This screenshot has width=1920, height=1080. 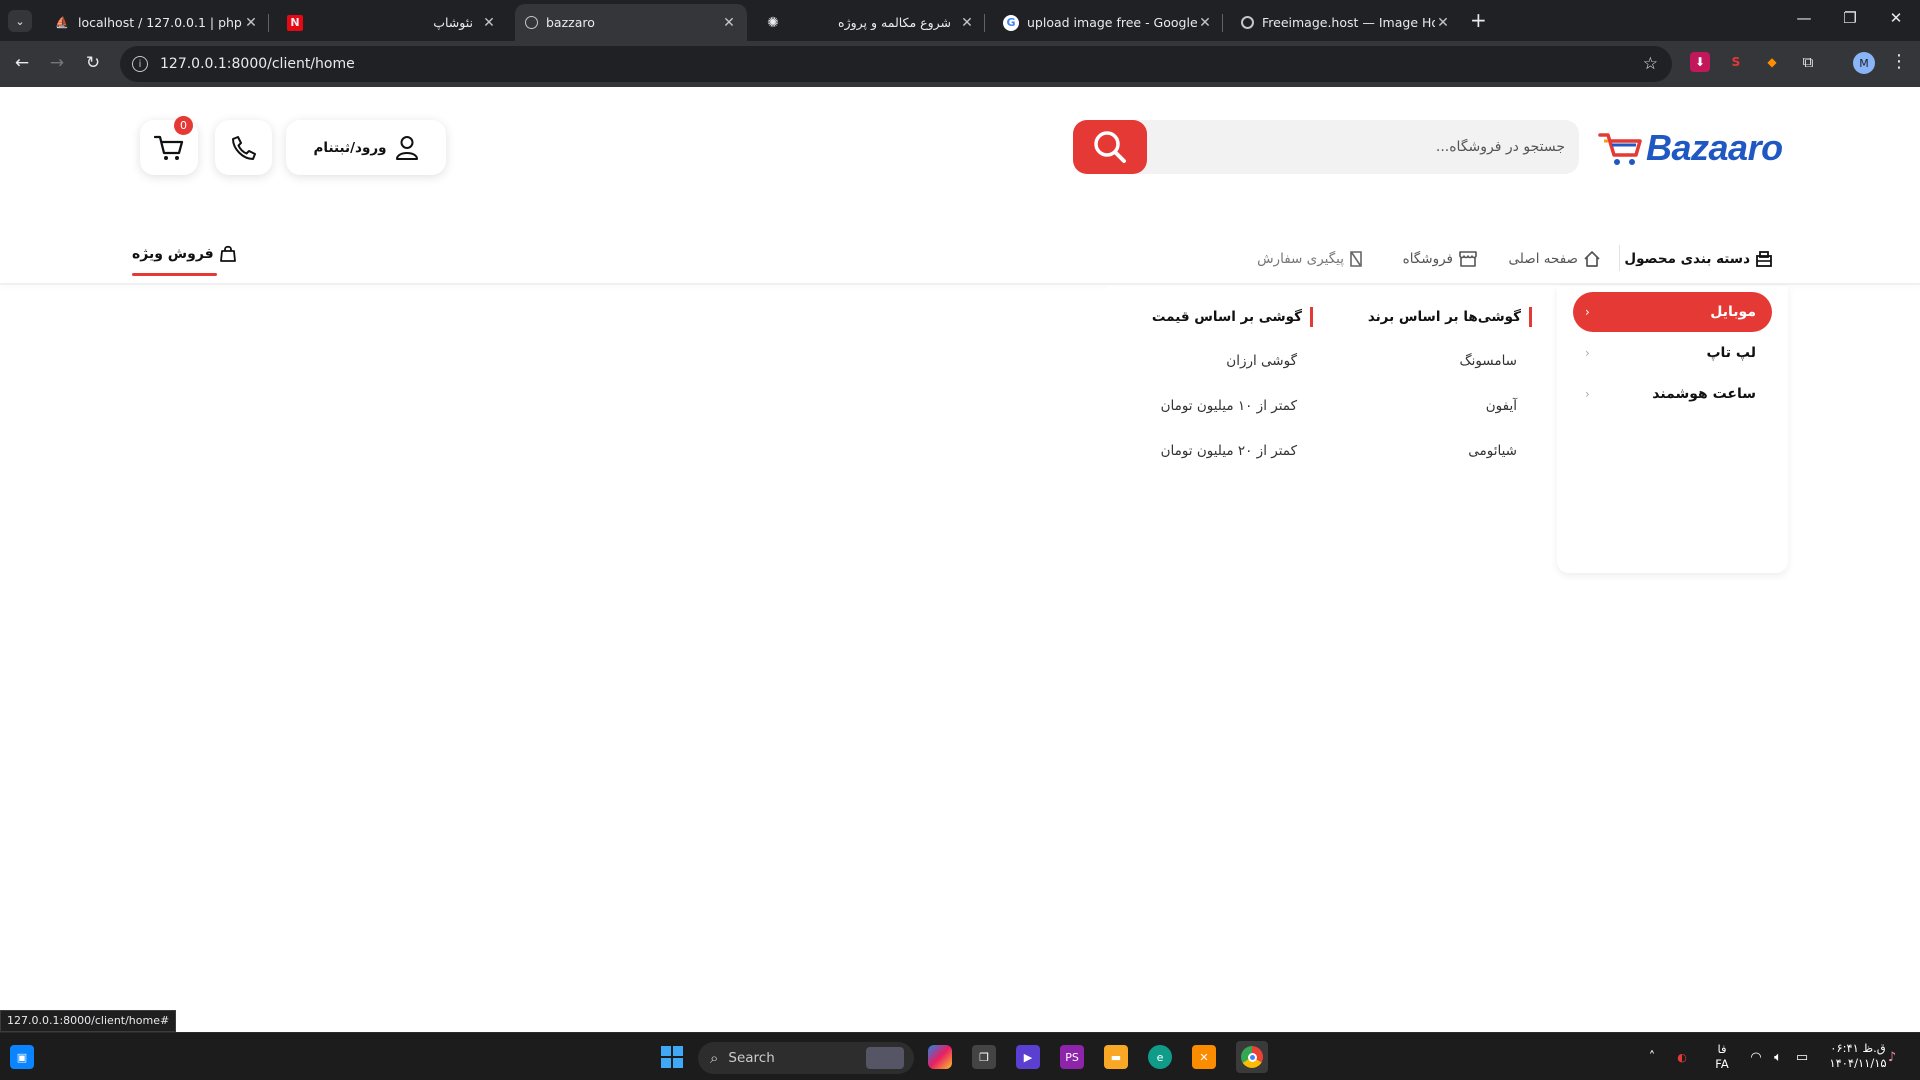 I want to click on proton-vpn-icon: ▶, so click(x=1028, y=1057).